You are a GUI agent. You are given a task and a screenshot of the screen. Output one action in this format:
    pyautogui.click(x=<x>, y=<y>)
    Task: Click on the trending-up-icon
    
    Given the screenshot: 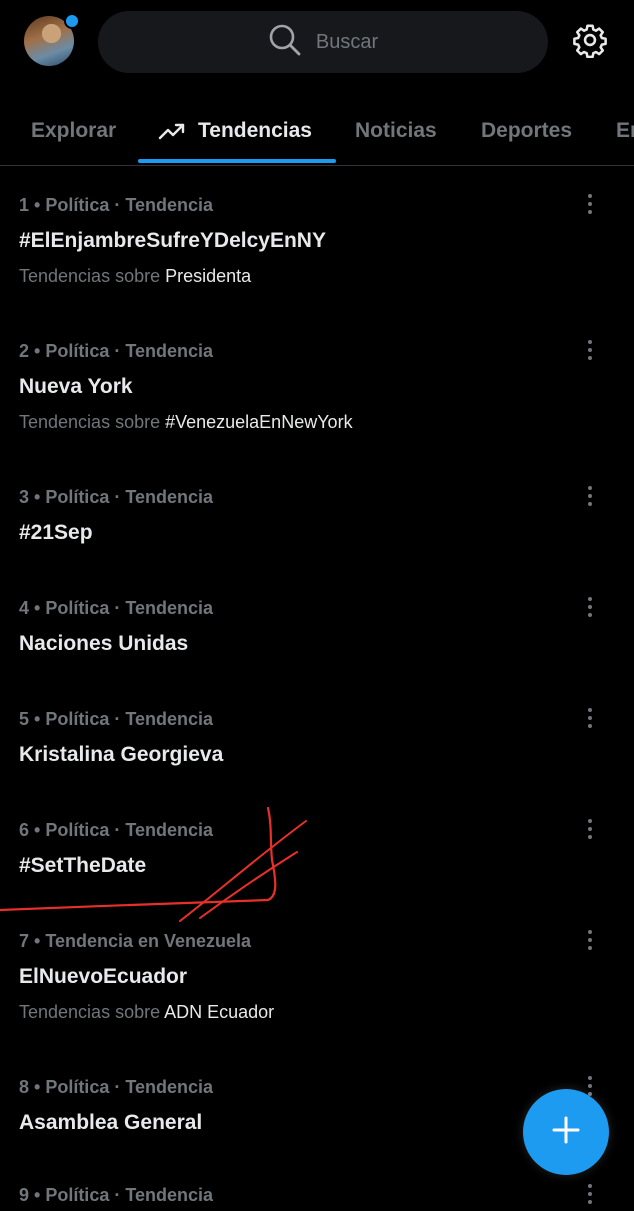 What is the action you would take?
    pyautogui.click(x=172, y=131)
    